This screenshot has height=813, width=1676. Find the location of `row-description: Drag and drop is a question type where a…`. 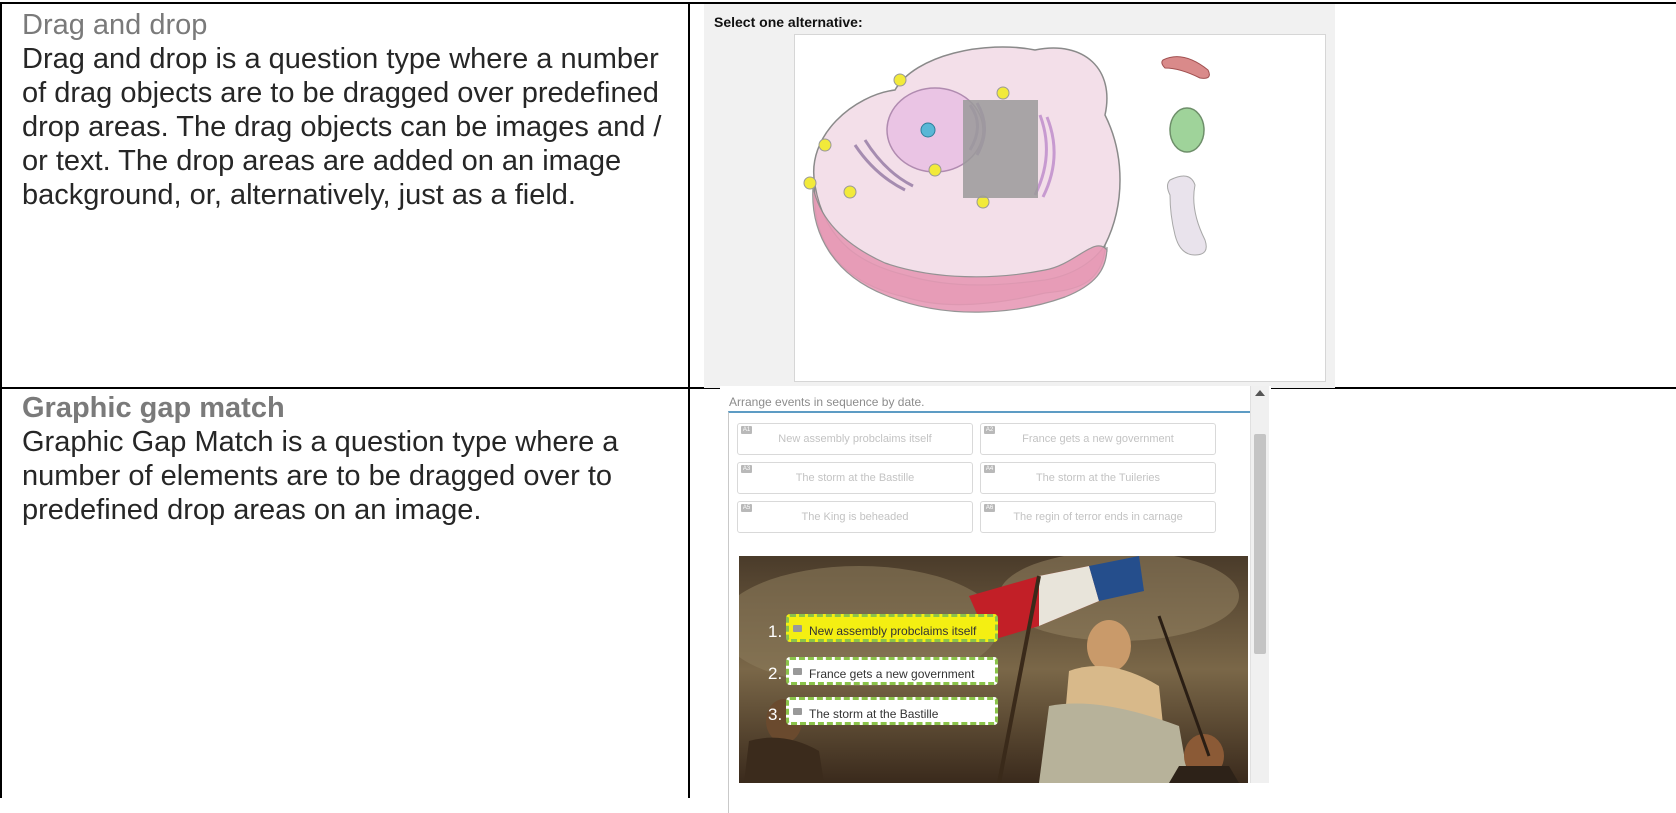

row-description: Drag and drop is a question type where a… is located at coordinates (342, 127).